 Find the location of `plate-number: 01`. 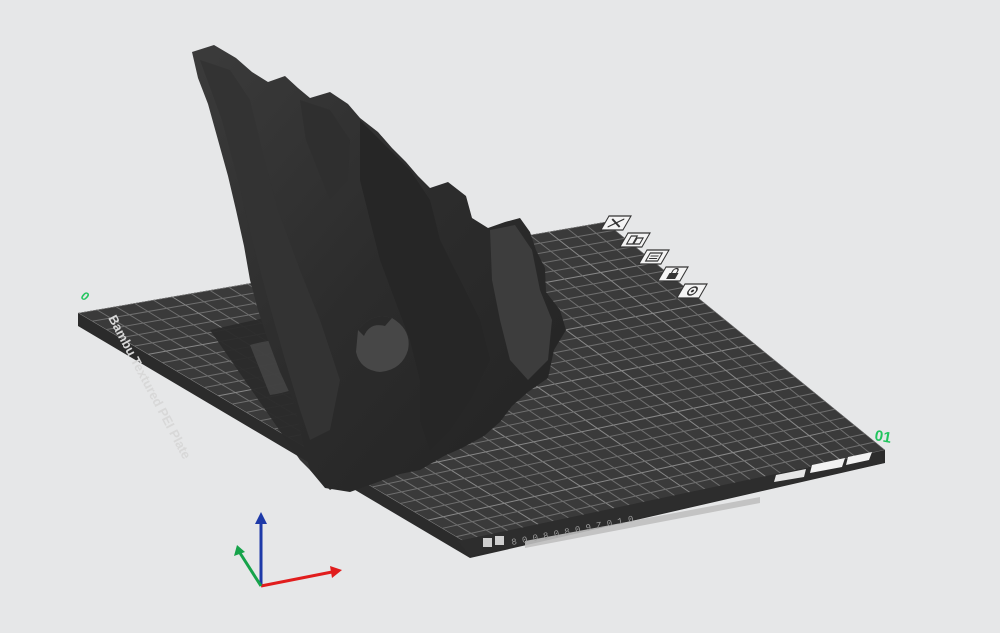

plate-number: 01 is located at coordinates (882, 437).